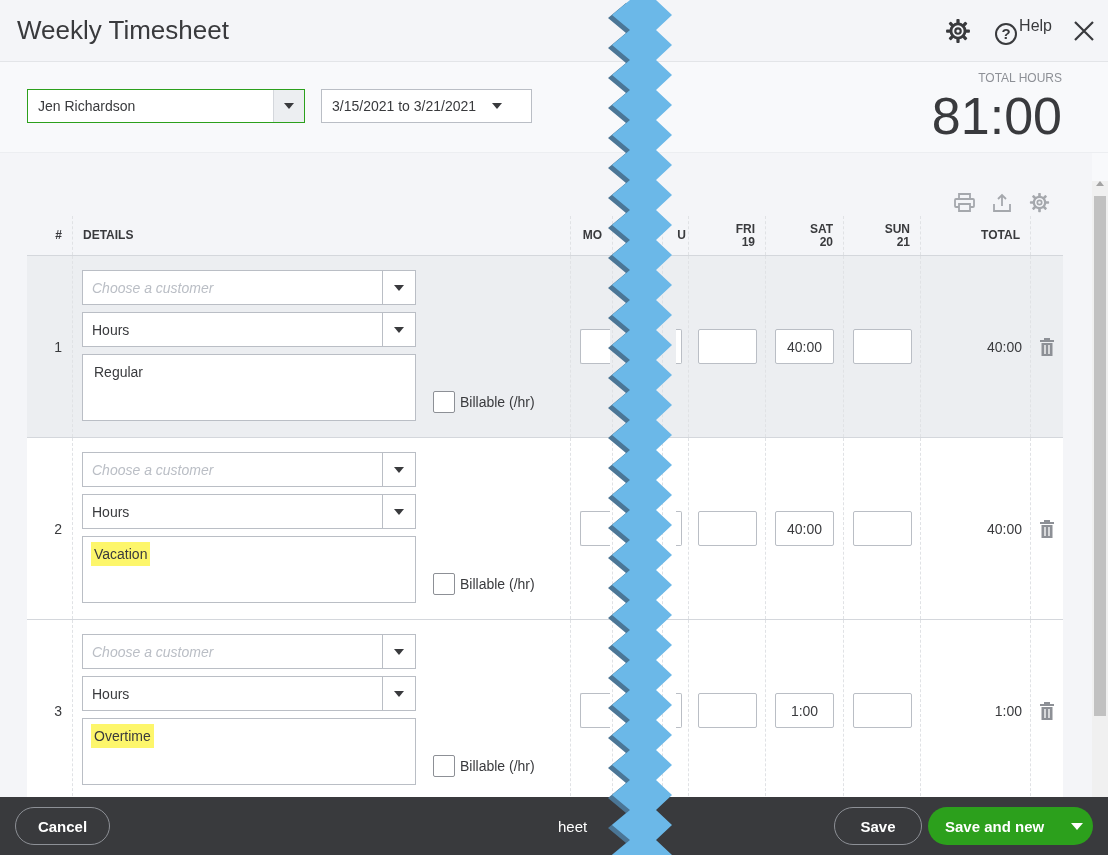 Image resolution: width=1108 pixels, height=855 pixels. Describe the element at coordinates (1008, 710) in the screenshot. I see `row-total: 1:00` at that location.